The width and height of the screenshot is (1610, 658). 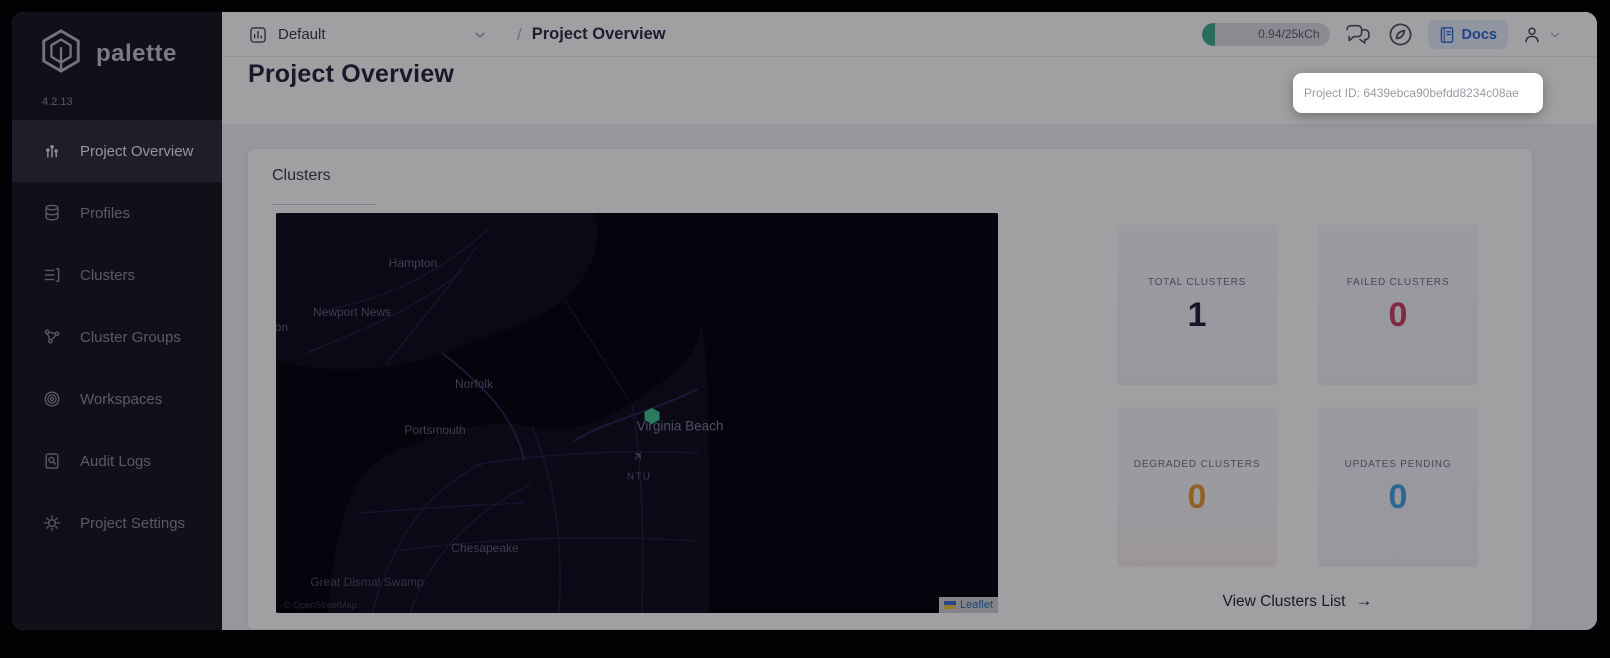 I want to click on arrow-right-icon: →, so click(x=1364, y=600).